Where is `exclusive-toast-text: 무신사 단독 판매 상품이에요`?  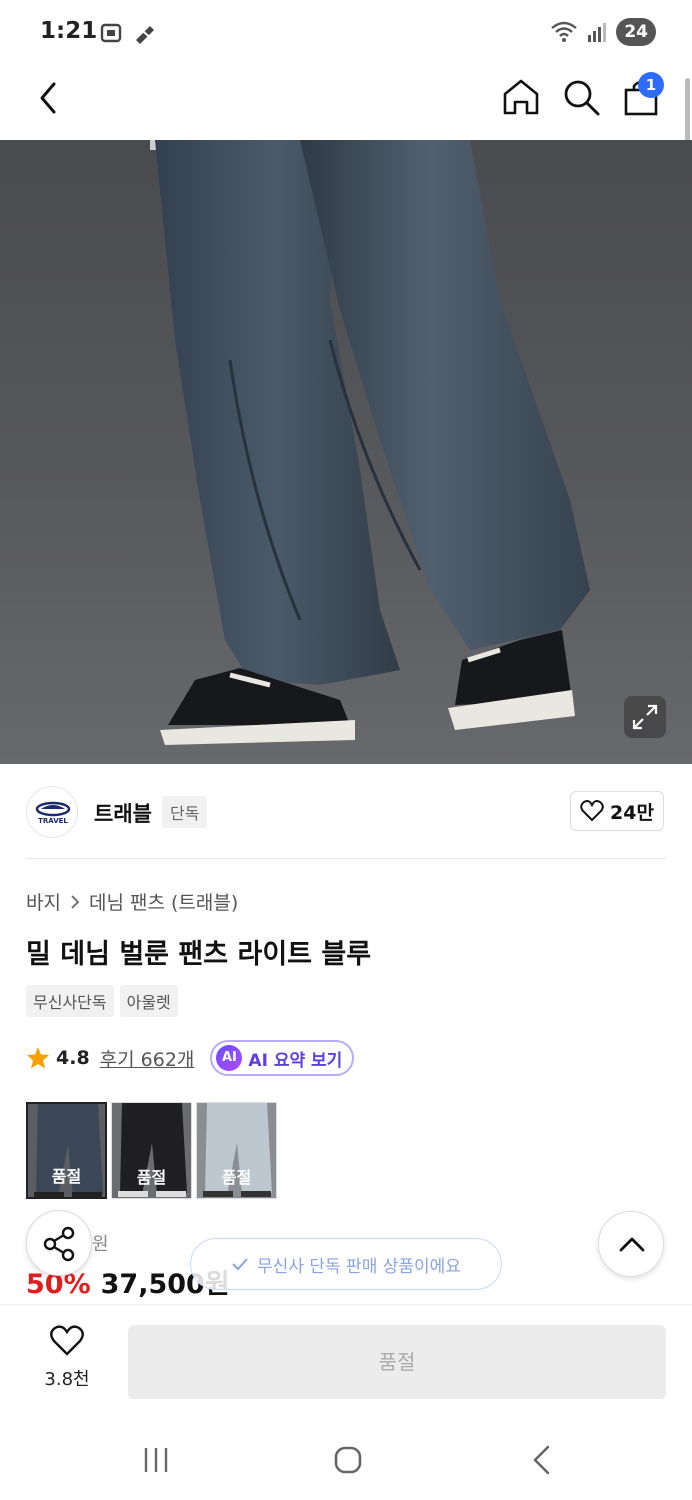 exclusive-toast-text: 무신사 단독 판매 상품이에요 is located at coordinates (359, 1266).